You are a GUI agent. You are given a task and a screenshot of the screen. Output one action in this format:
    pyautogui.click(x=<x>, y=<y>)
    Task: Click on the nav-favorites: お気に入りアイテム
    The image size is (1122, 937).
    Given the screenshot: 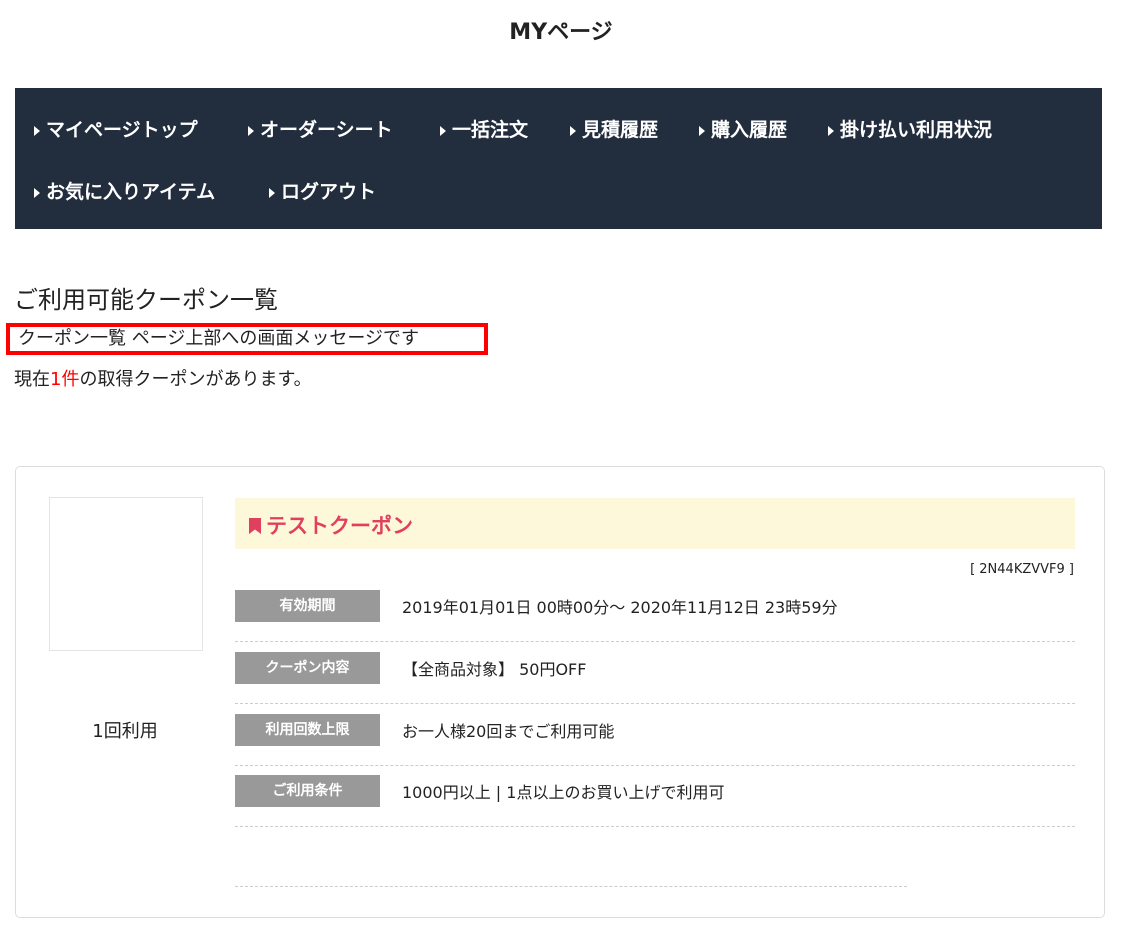 What is the action you would take?
    pyautogui.click(x=124, y=190)
    